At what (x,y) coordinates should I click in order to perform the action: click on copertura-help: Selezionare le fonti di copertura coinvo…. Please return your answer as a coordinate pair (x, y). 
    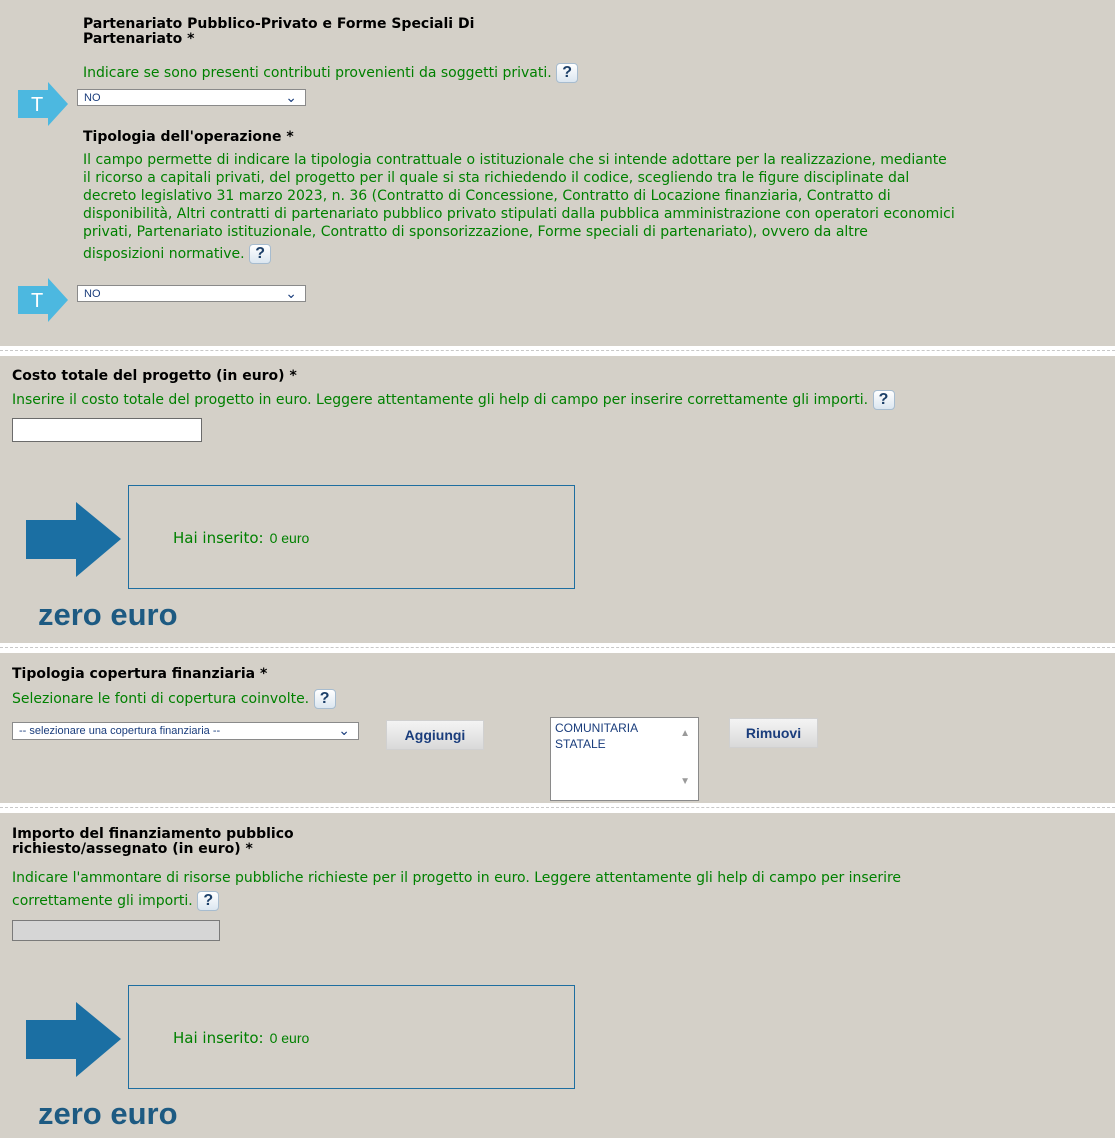
    Looking at the image, I should click on (174, 699).